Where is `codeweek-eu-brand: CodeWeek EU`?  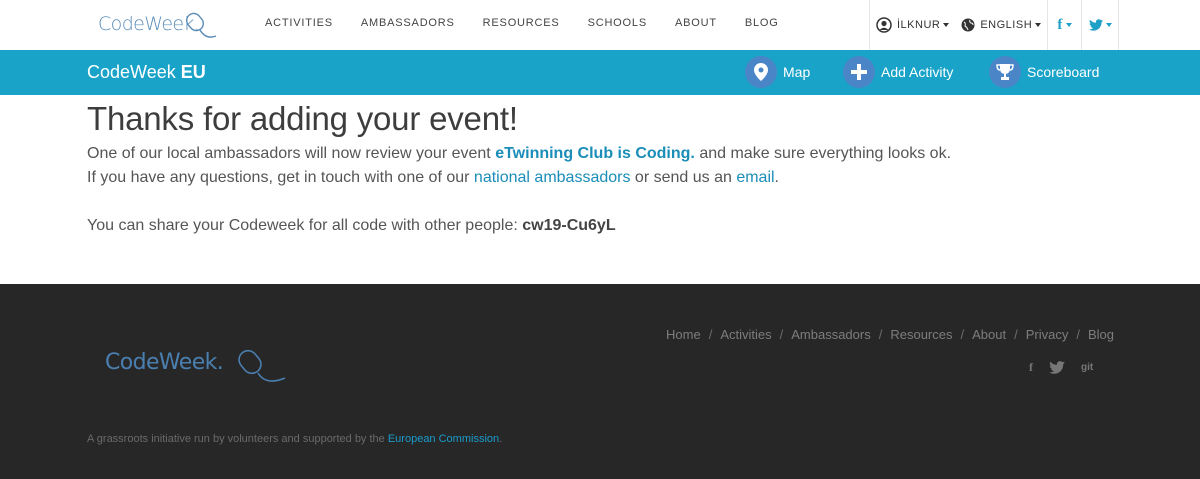
codeweek-eu-brand: CodeWeek EU is located at coordinates (146, 72).